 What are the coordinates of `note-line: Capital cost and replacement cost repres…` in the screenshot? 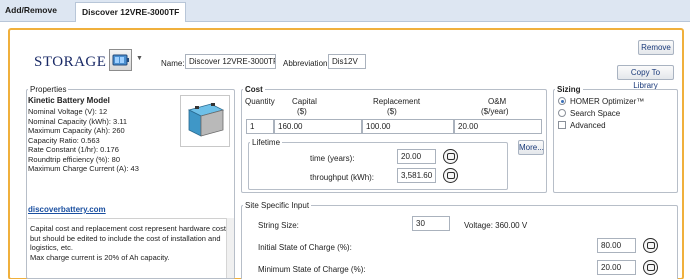 It's located at (131, 228).